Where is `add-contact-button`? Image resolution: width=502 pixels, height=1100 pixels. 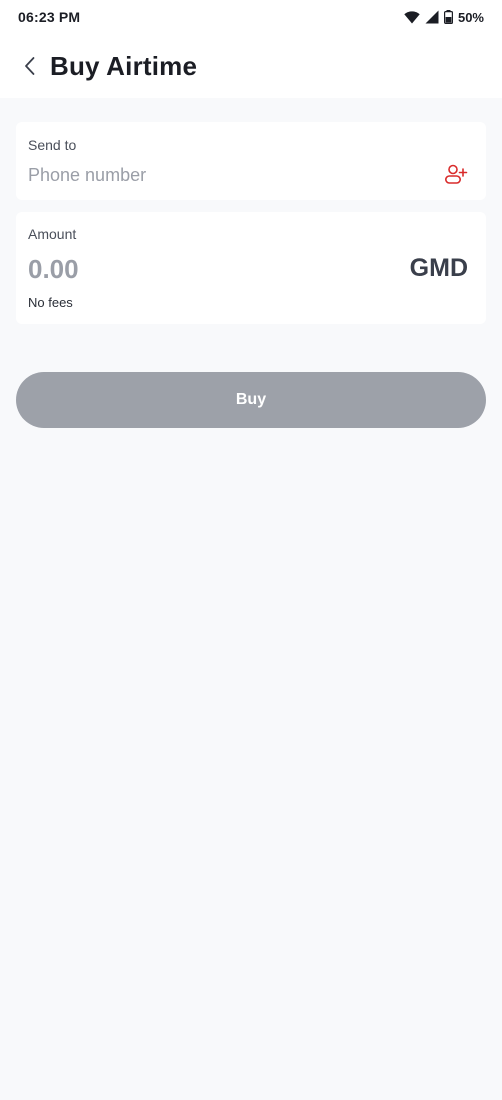
add-contact-button is located at coordinates (456, 174).